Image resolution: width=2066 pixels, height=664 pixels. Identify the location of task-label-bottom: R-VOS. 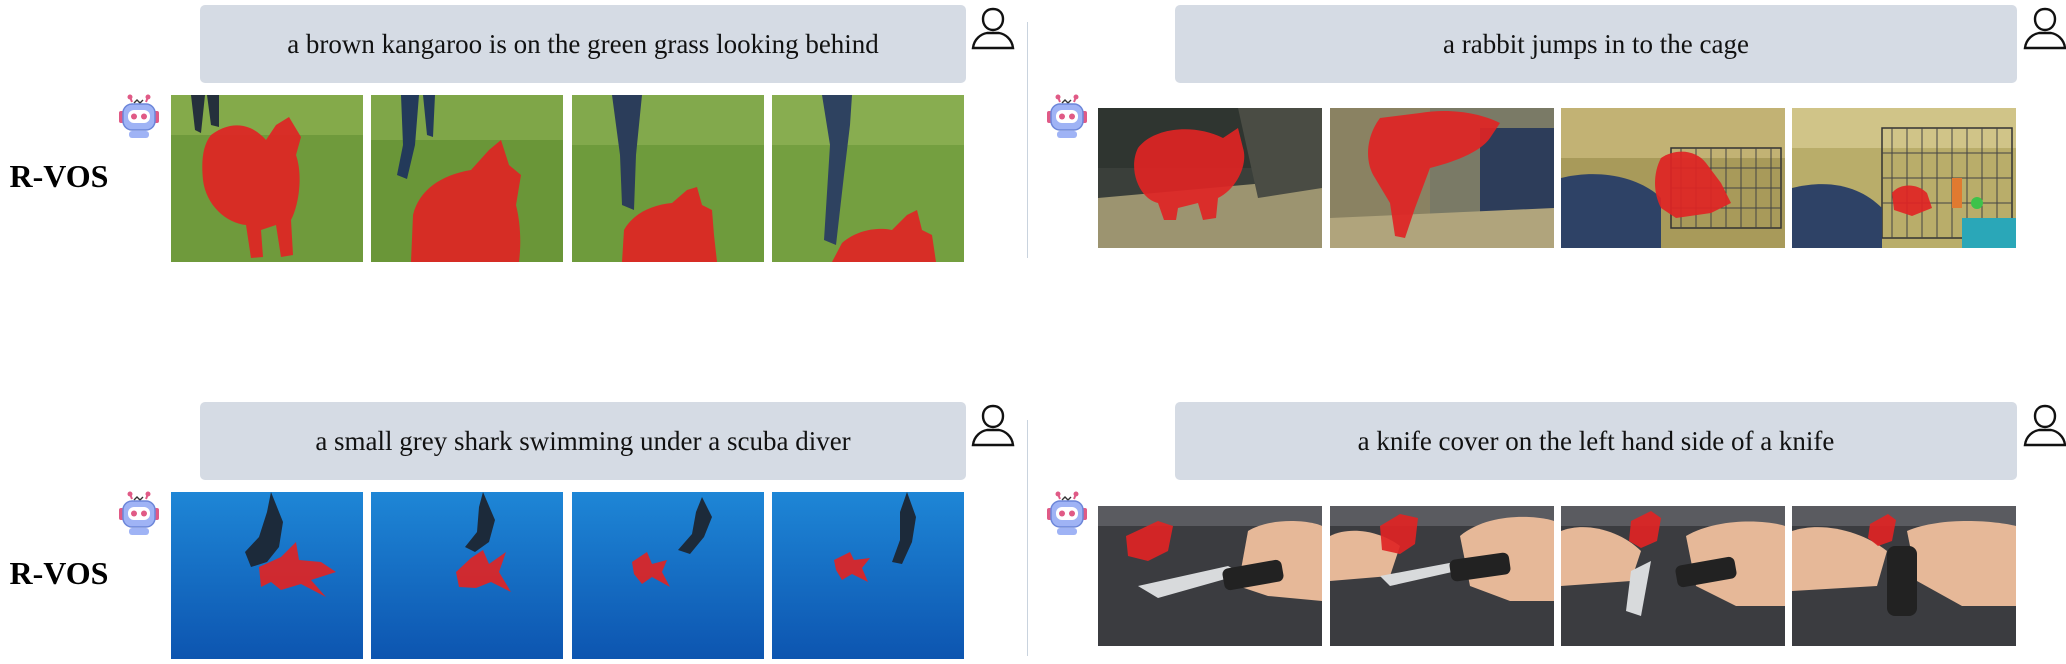
(59, 573).